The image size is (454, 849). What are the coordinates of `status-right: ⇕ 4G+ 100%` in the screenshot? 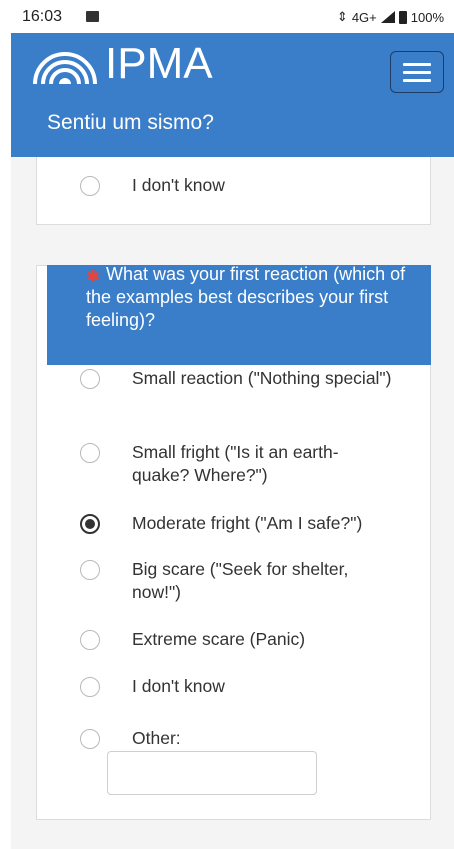 It's located at (390, 17).